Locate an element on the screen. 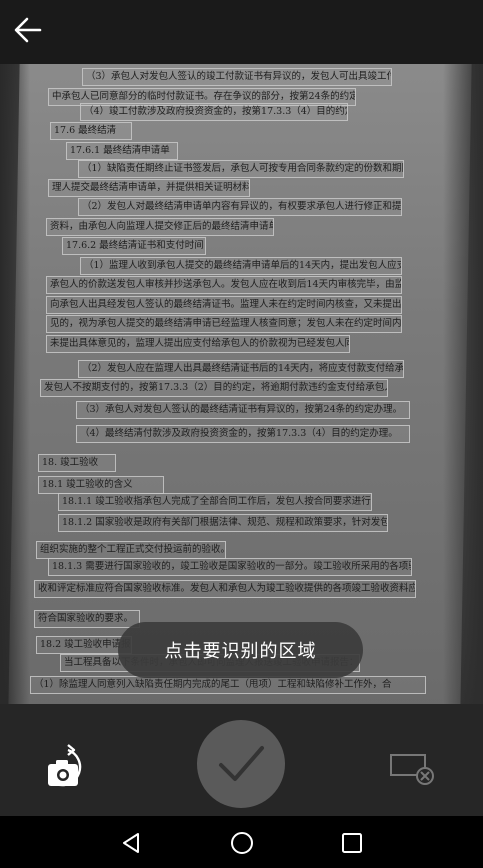  back-button is located at coordinates (28, 30).